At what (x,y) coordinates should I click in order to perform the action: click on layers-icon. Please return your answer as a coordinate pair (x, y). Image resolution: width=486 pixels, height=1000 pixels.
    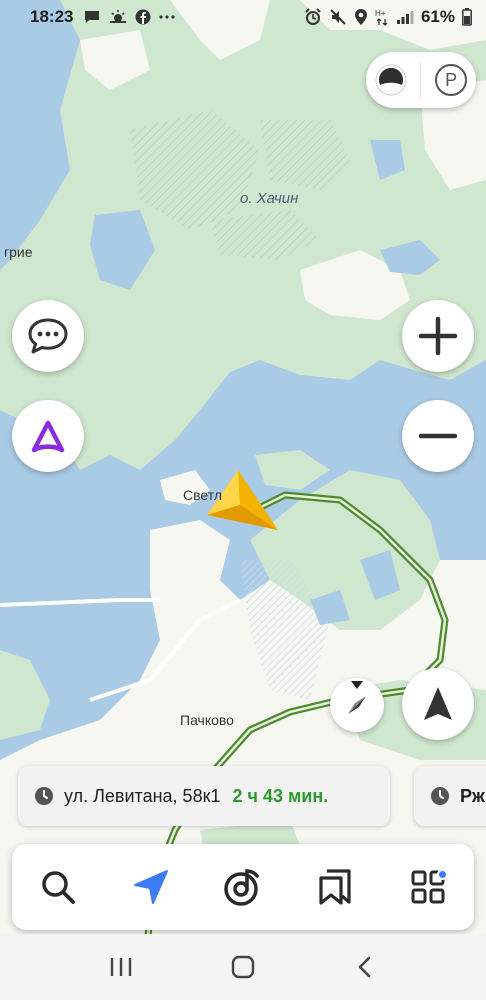
    Looking at the image, I should click on (391, 80).